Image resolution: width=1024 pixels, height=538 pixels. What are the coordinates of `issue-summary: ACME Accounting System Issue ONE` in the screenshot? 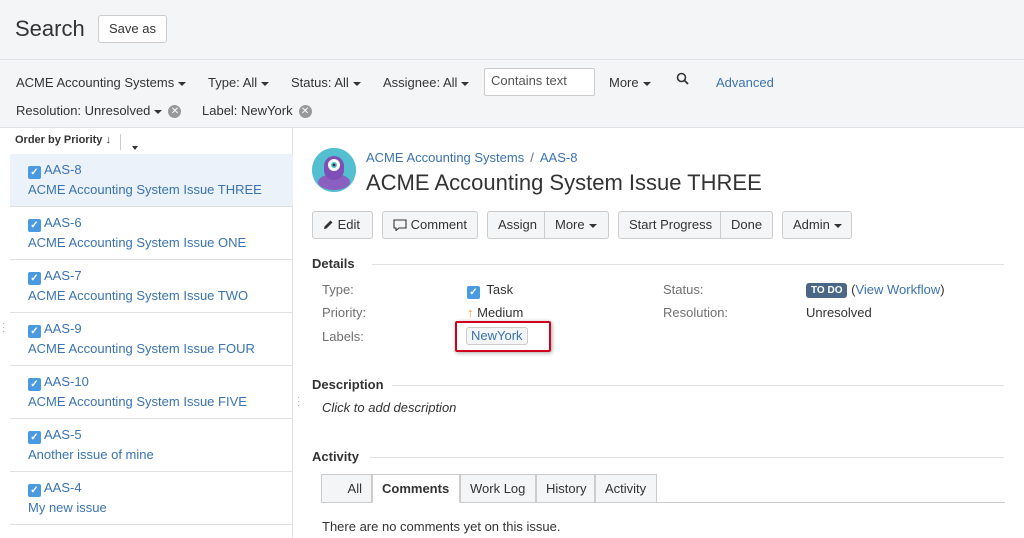 It's located at (137, 242).